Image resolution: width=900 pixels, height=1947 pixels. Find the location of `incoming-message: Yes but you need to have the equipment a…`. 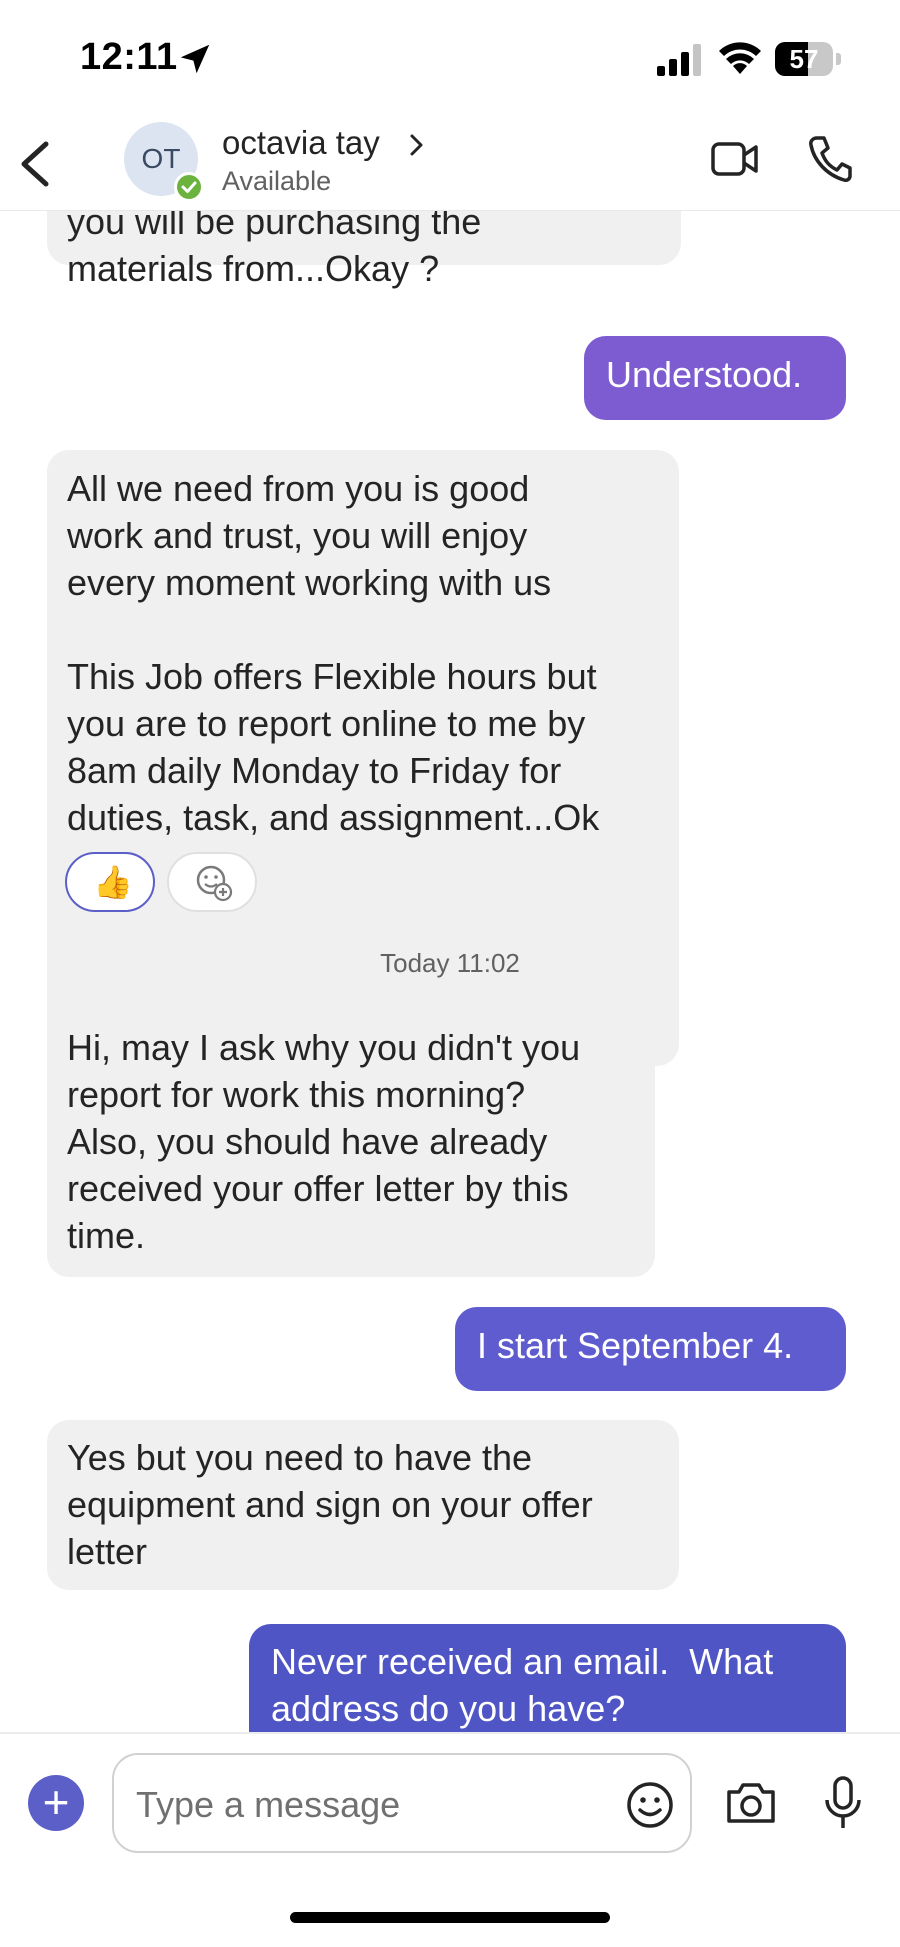

incoming-message: Yes but you need to have the equipment a… is located at coordinates (363, 1505).